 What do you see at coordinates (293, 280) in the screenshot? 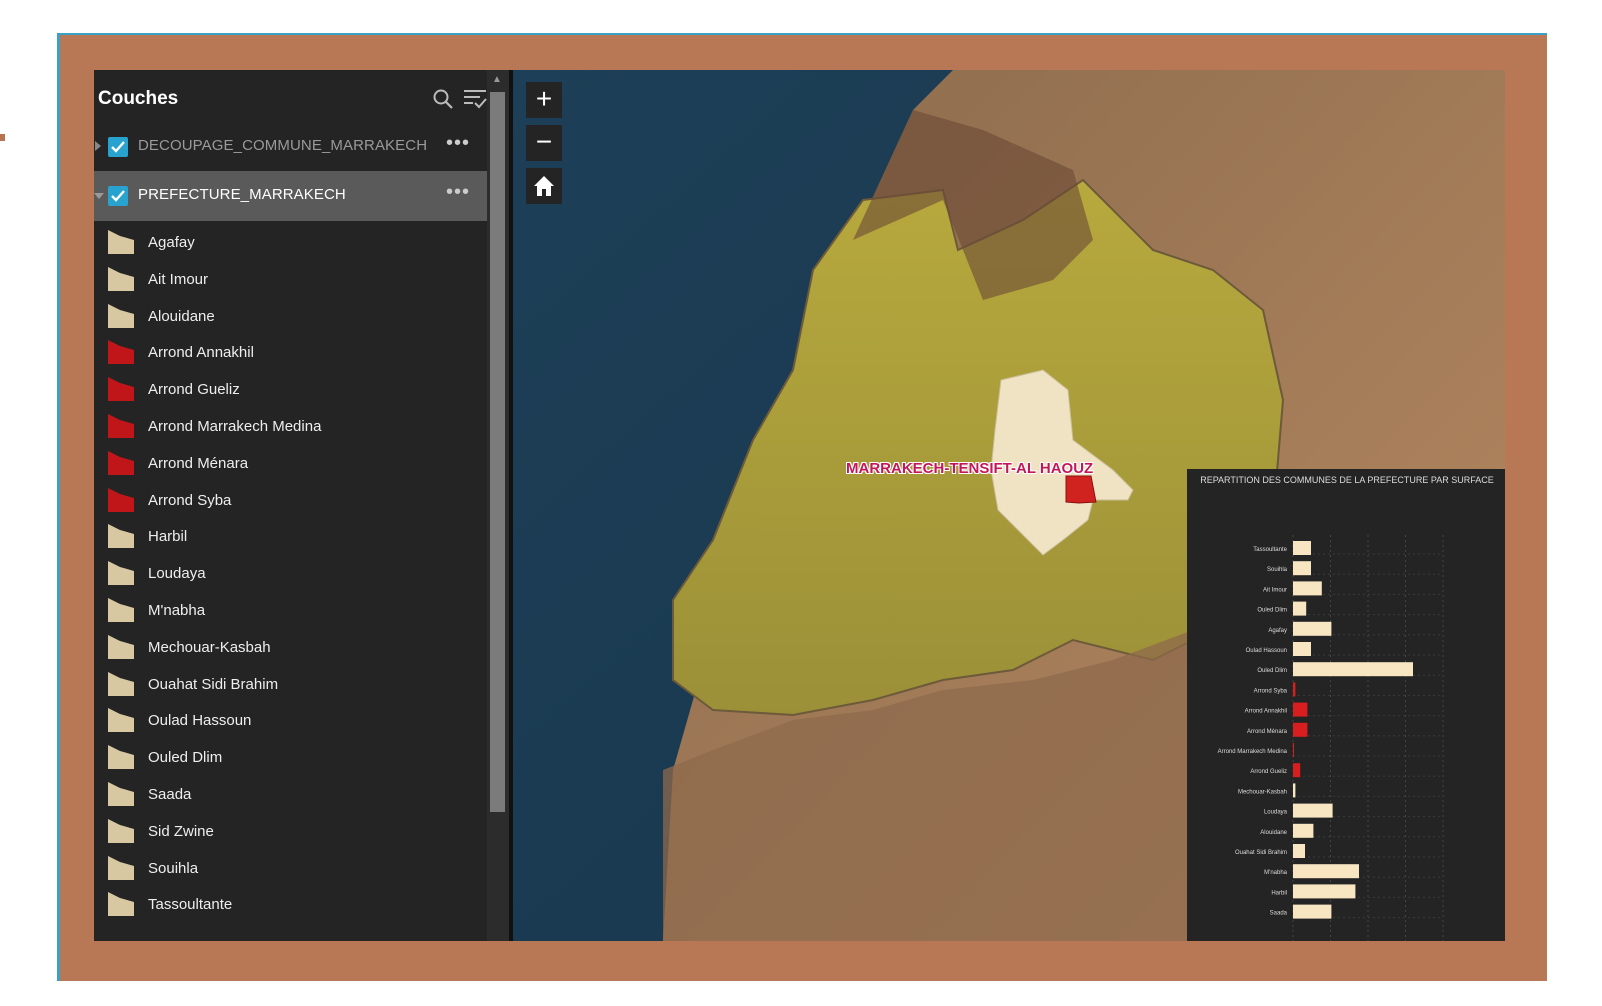
I see `legend-item: Ait Imour` at bounding box center [293, 280].